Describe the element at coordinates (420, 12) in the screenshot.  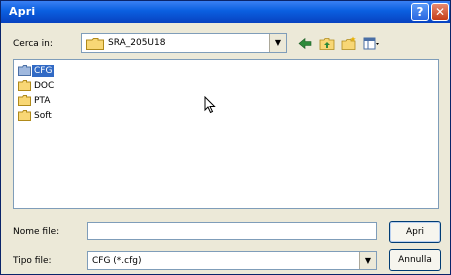
I see `help-button: ?` at that location.